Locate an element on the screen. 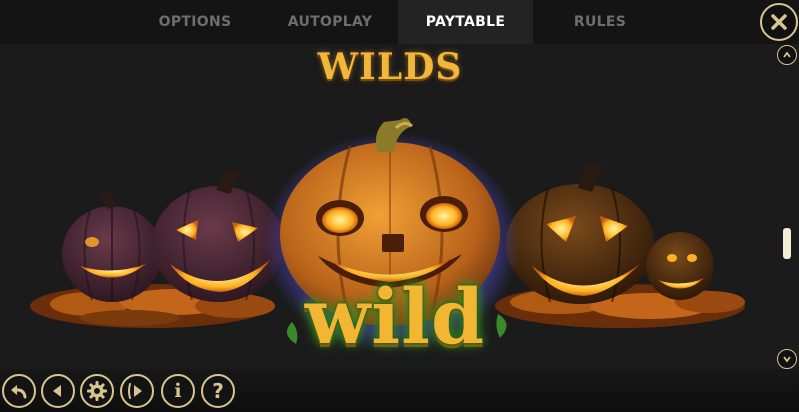  help-button: ? is located at coordinates (218, 391).